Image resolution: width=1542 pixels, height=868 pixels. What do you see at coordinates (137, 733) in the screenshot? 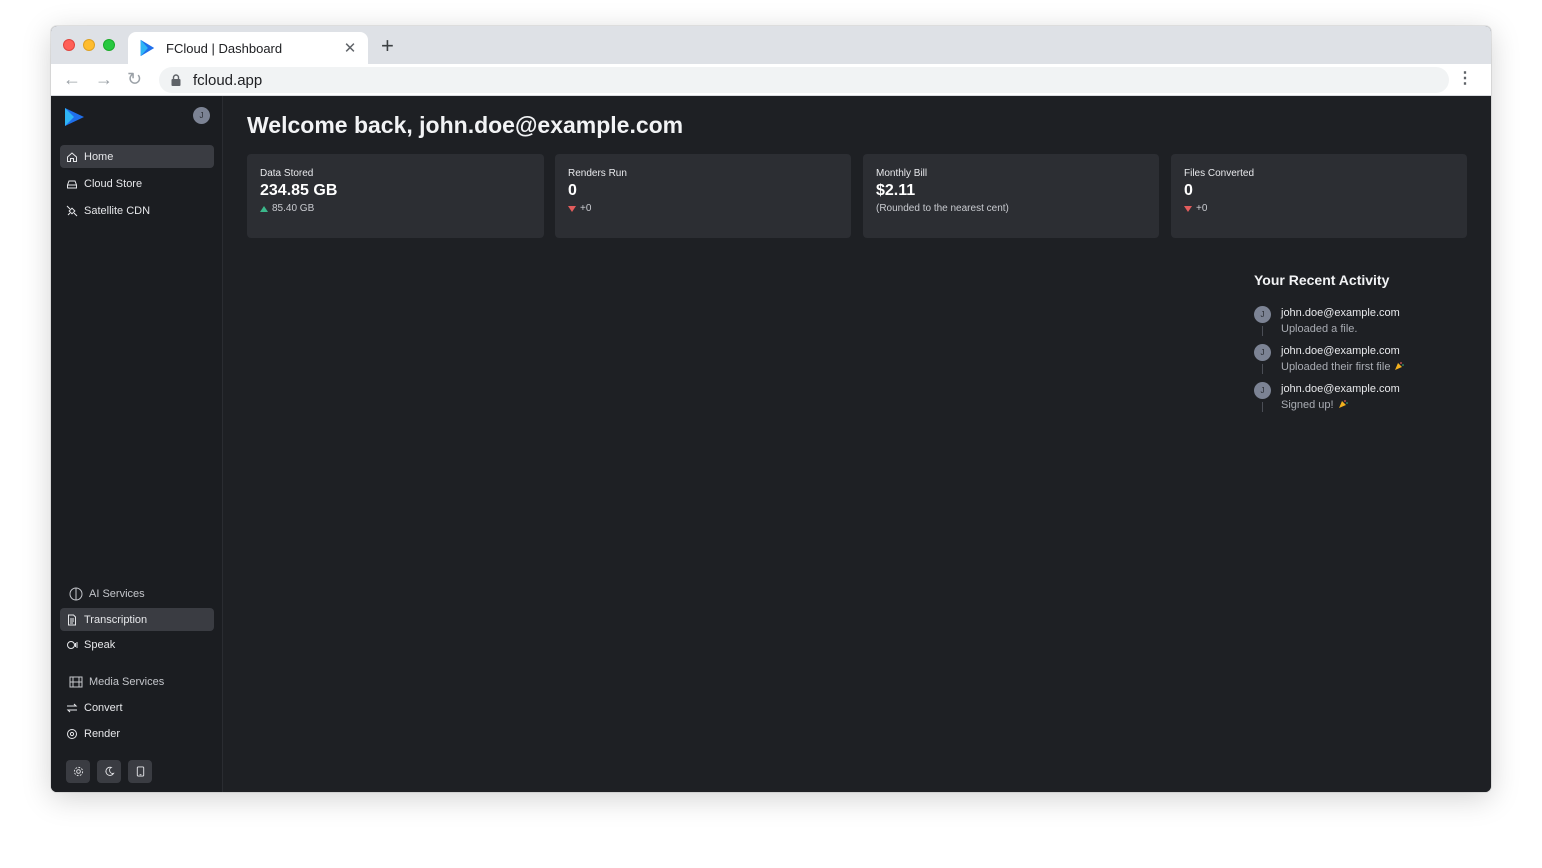
I see `sidebar-item-render: Render` at bounding box center [137, 733].